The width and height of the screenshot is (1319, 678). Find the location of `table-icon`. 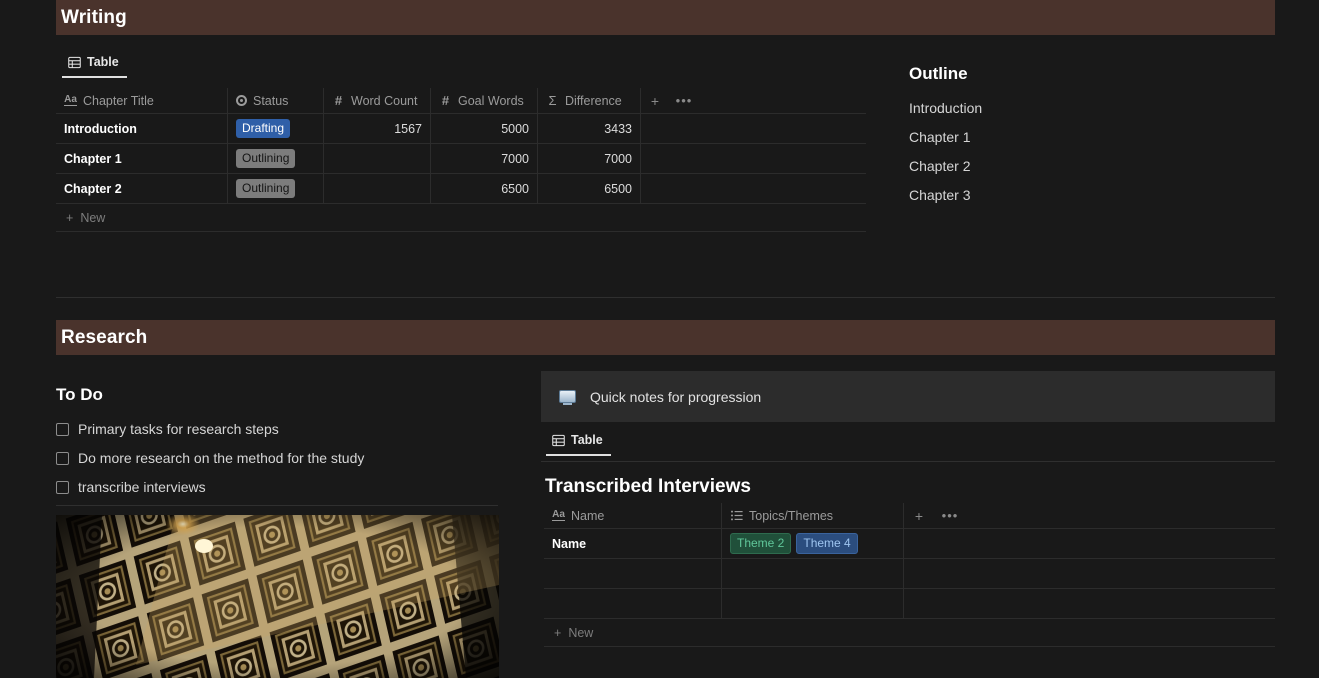

table-icon is located at coordinates (558, 440).